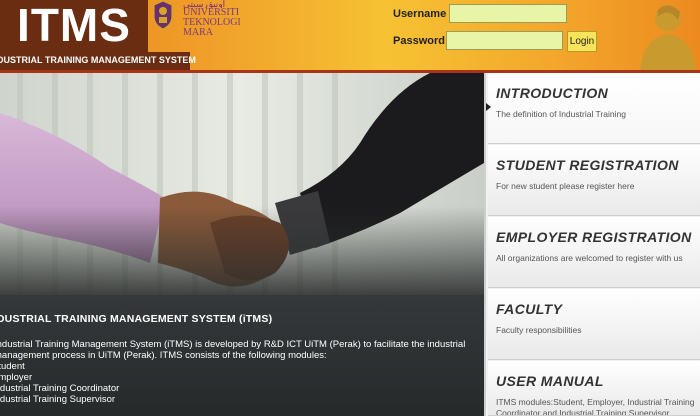 This screenshot has width=700, height=416. Describe the element at coordinates (529, 309) in the screenshot. I see `nav-item-title: FACULTY` at that location.